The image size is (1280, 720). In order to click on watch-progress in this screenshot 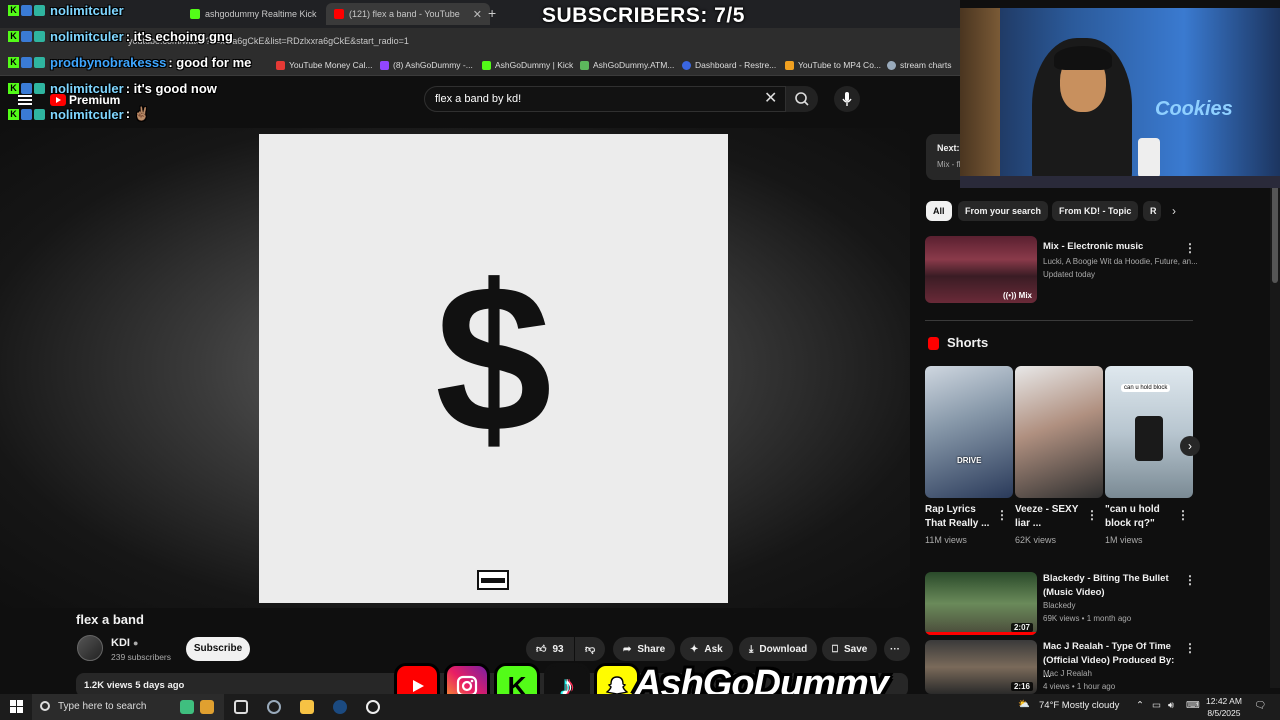, I will do `click(981, 633)`.